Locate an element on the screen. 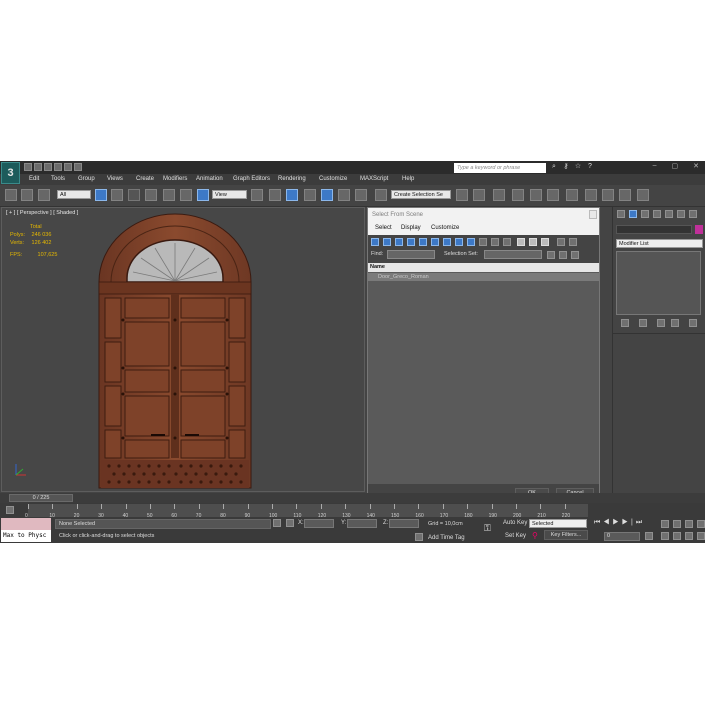  menu-views: Views is located at coordinates (115, 179).